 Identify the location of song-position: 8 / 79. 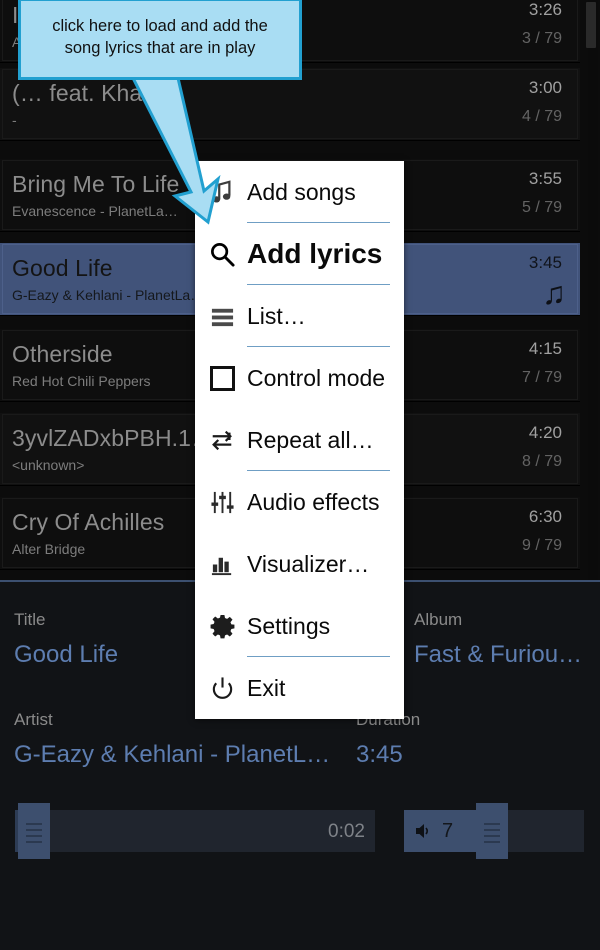
(541, 461).